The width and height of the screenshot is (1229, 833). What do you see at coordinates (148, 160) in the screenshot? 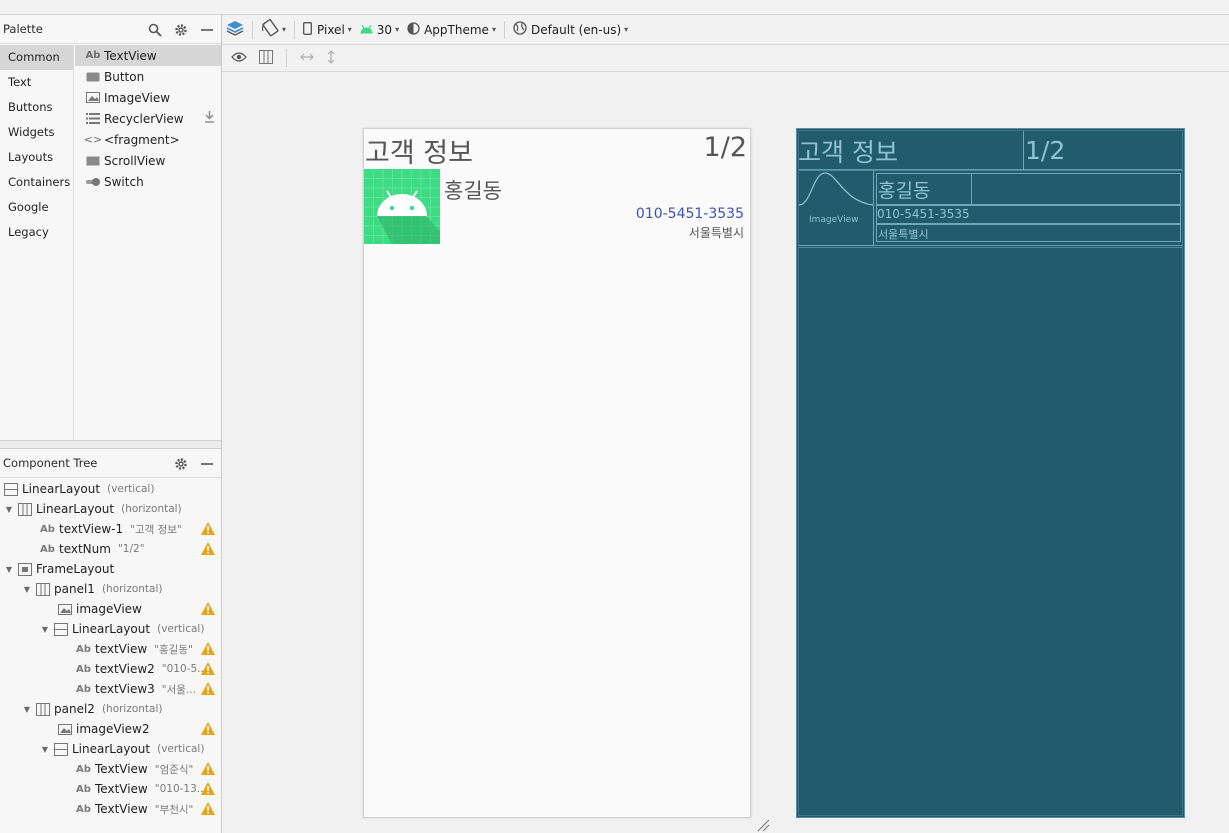
I see `widget-scrollview: ScrollView` at bounding box center [148, 160].